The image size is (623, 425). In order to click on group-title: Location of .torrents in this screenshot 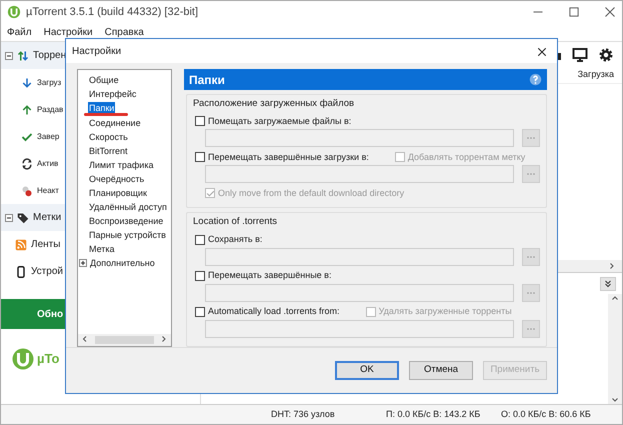, I will do `click(235, 222)`.